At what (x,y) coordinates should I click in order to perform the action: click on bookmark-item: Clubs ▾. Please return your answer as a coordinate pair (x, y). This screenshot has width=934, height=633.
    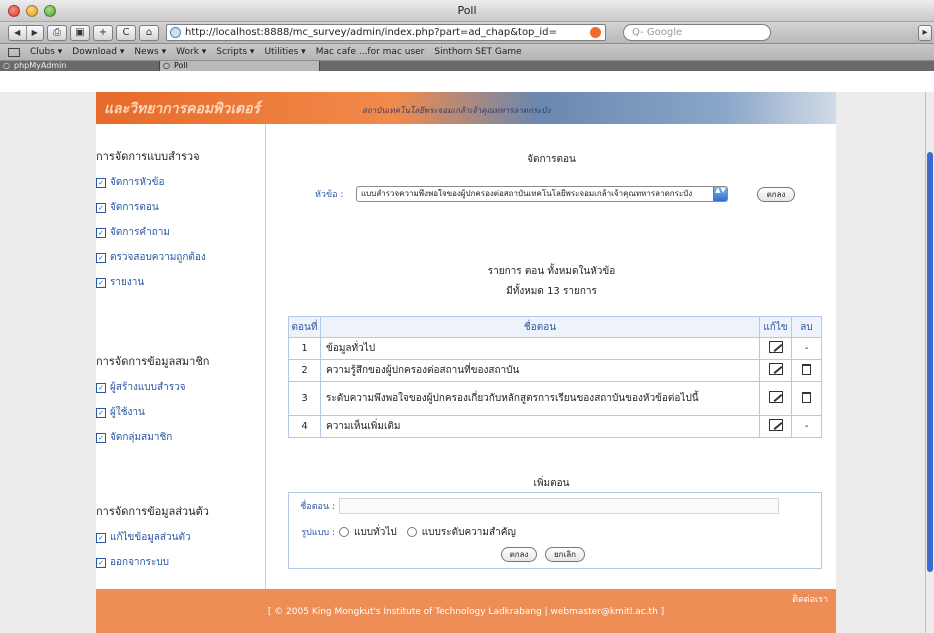
    Looking at the image, I should click on (46, 52).